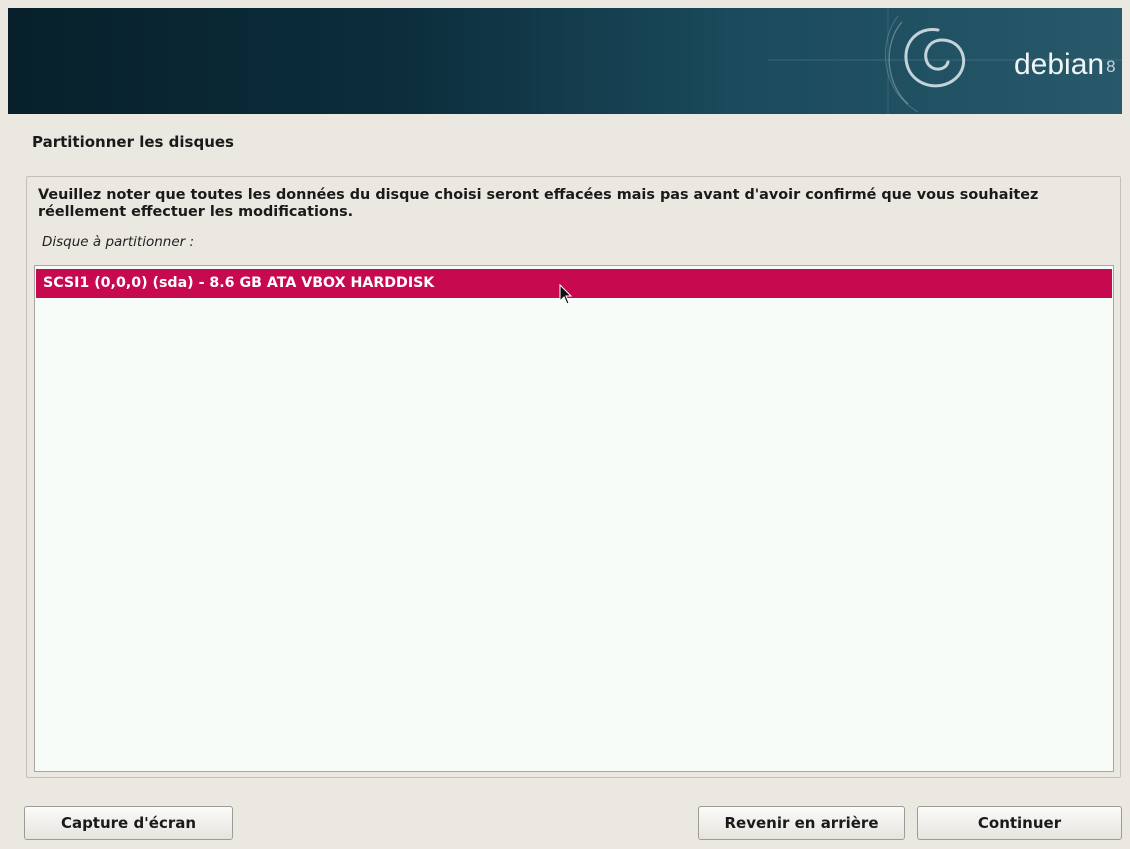  I want to click on screenshot-button: Capture d'écran, so click(128, 823).